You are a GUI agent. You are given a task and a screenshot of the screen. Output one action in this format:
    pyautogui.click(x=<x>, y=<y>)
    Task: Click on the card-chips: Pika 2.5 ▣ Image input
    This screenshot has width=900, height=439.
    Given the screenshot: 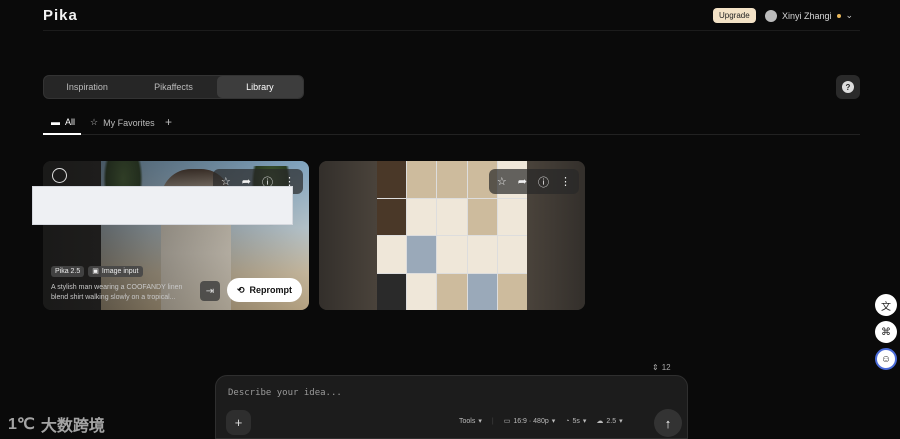 What is the action you would take?
    pyautogui.click(x=97, y=271)
    